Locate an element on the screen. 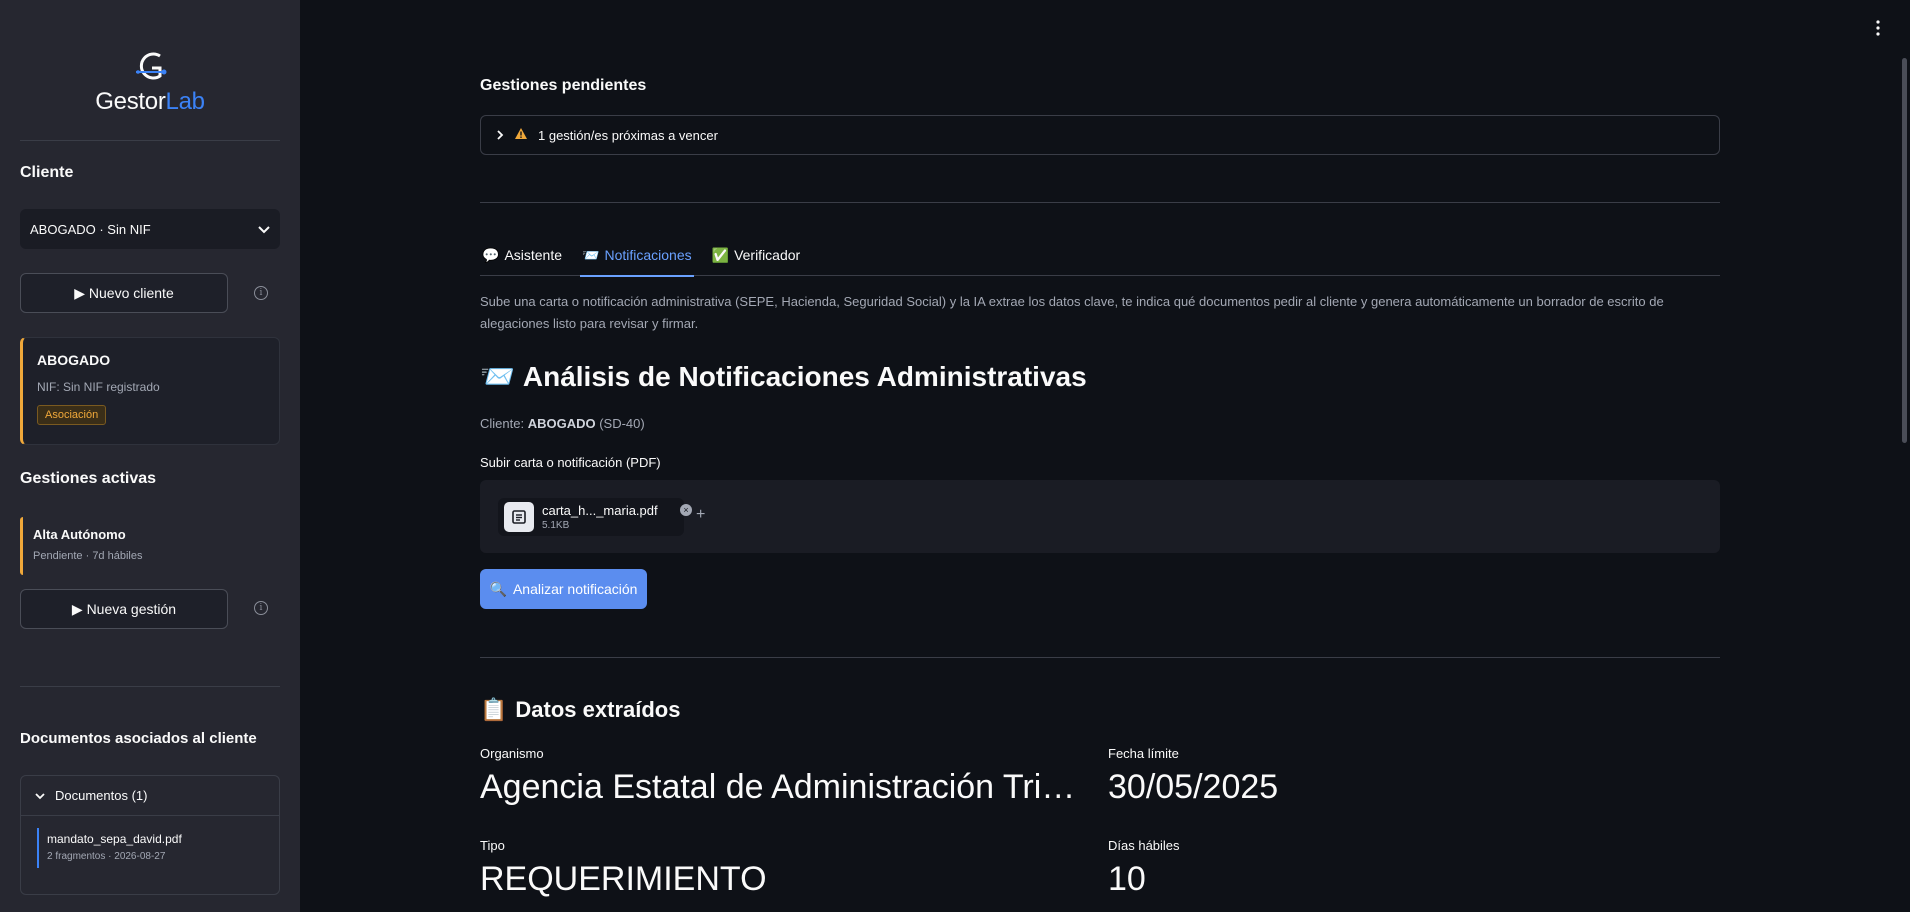 The height and width of the screenshot is (912, 1910). logo-icon is located at coordinates (150, 68).